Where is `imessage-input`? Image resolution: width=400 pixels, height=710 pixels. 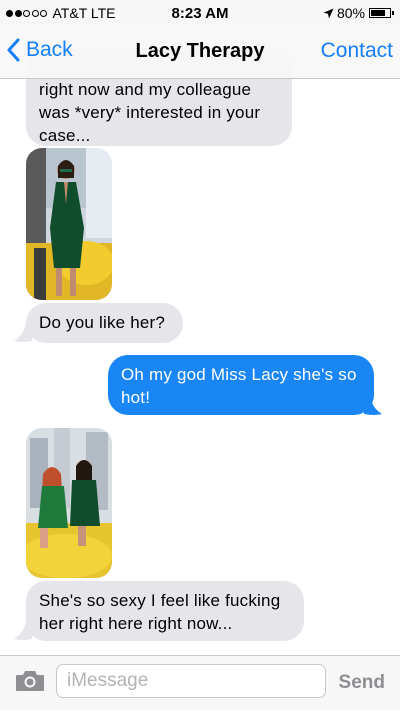
imessage-input is located at coordinates (191, 681).